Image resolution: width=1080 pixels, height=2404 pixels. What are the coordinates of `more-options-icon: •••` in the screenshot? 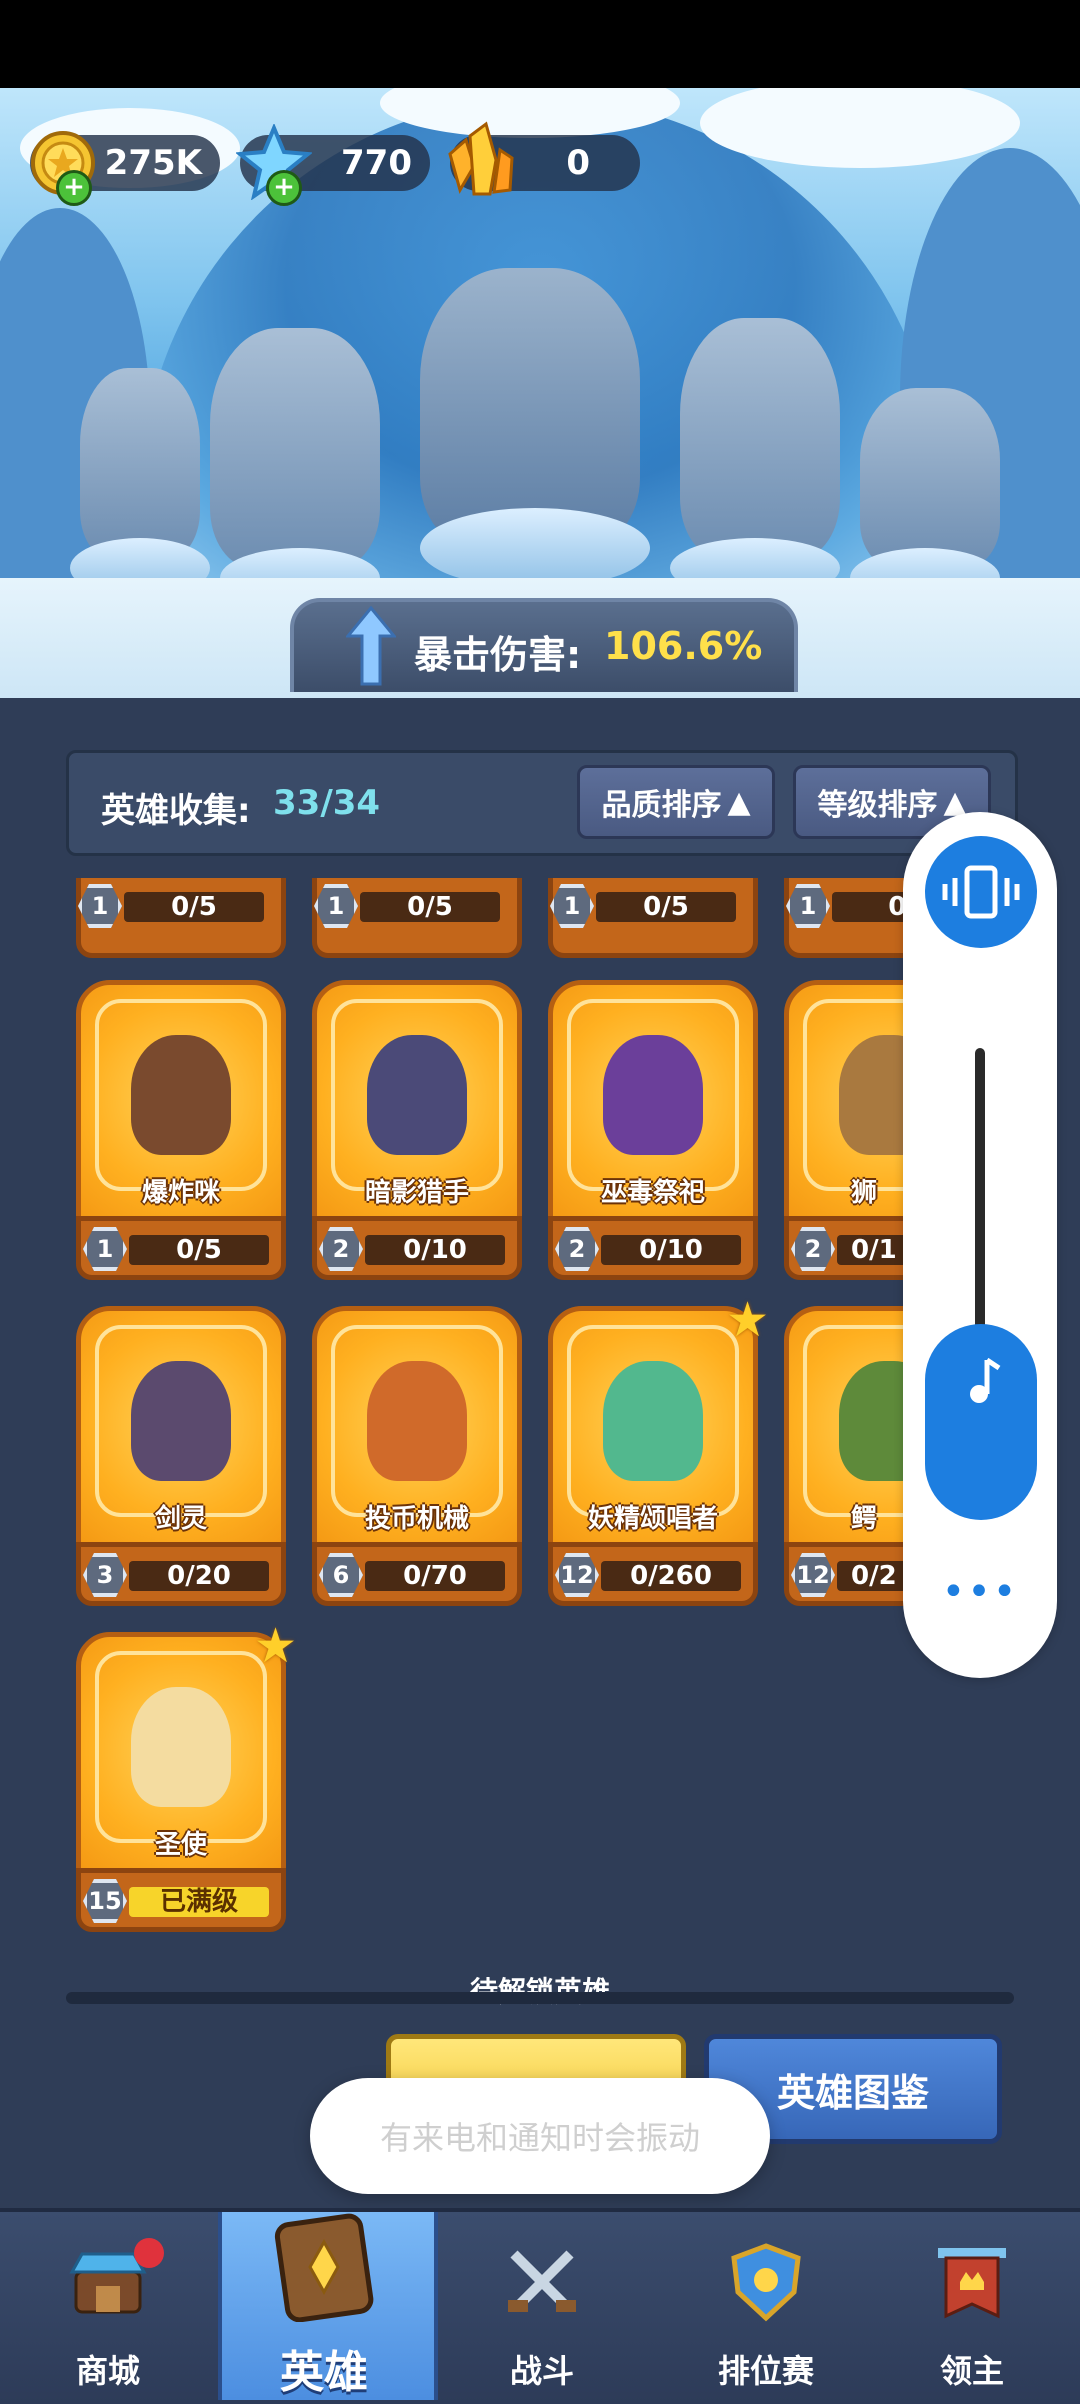 It's located at (980, 1592).